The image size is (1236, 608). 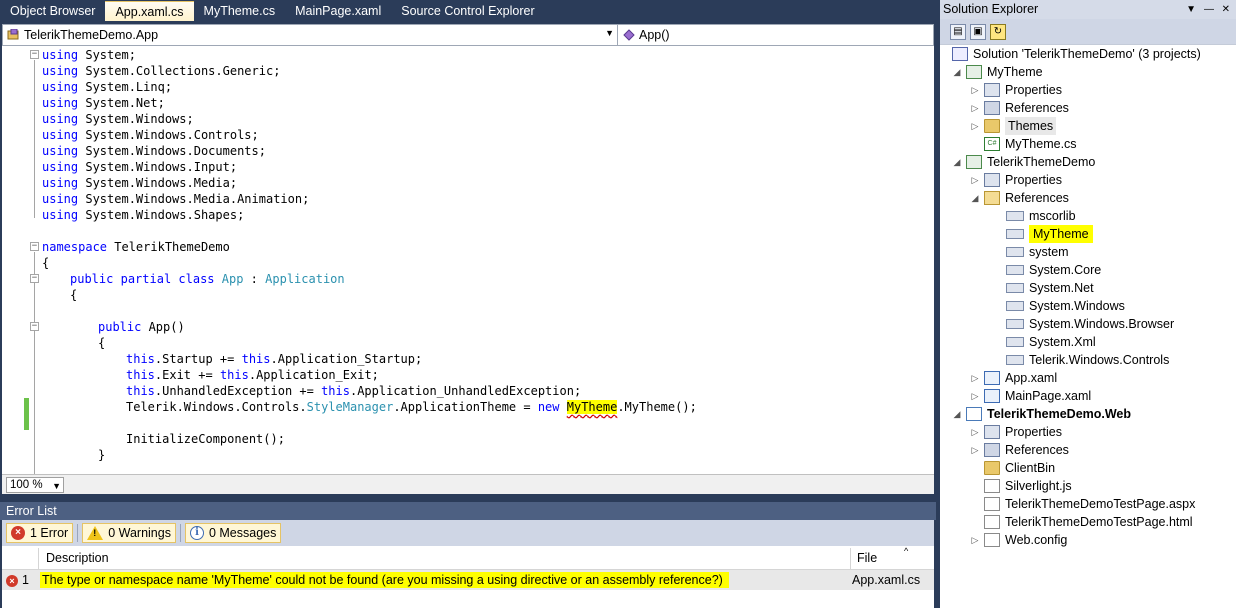 What do you see at coordinates (906, 551) in the screenshot?
I see `sort-arrow-icon: ^` at bounding box center [906, 551].